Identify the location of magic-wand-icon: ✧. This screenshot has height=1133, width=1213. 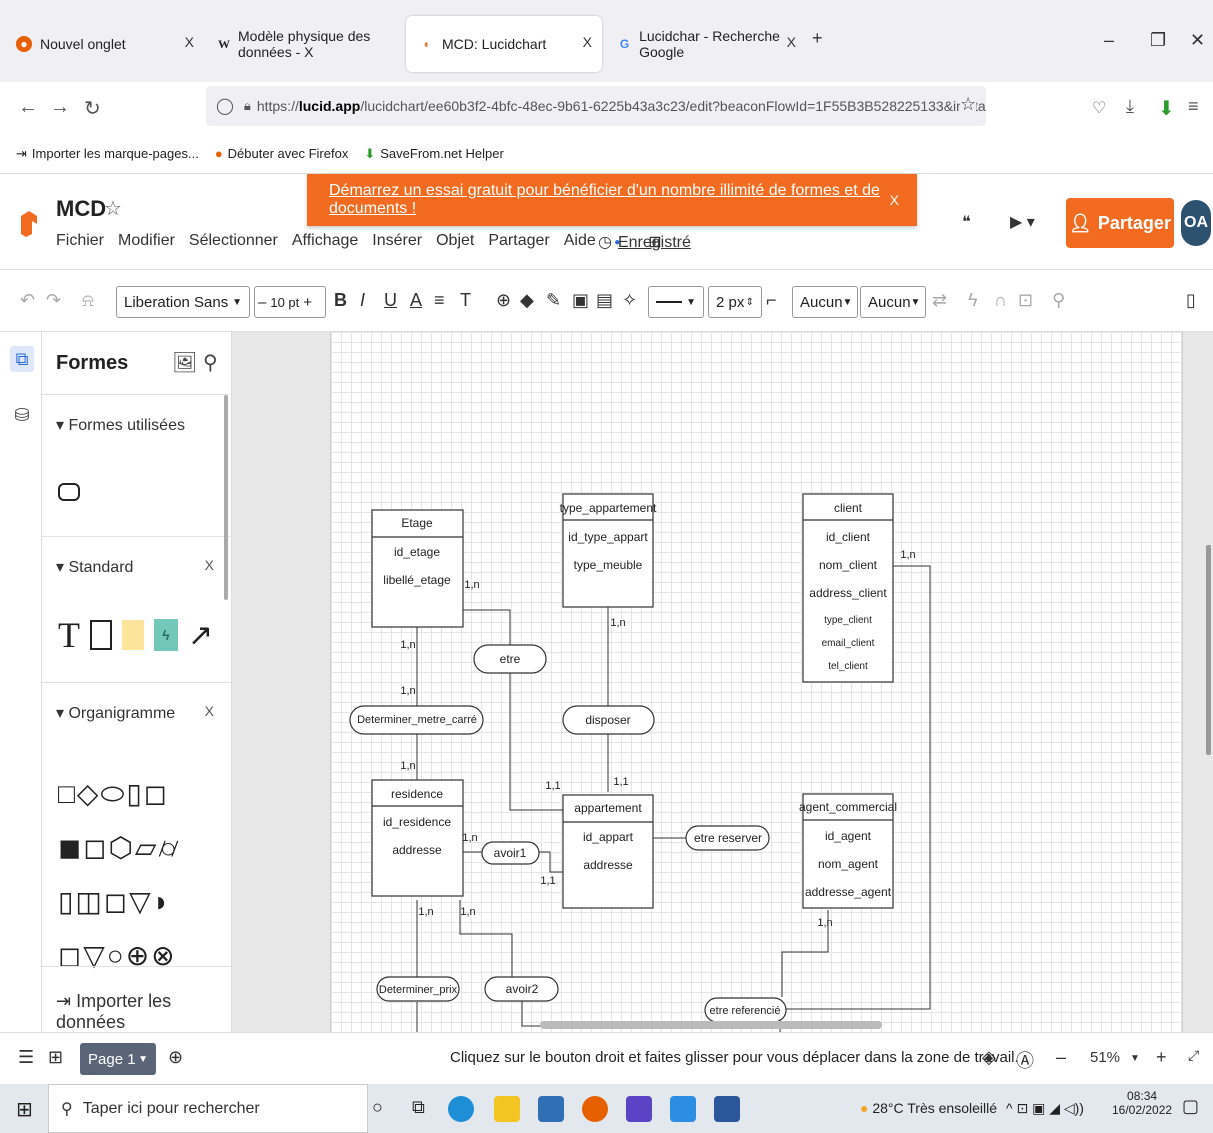
(629, 300).